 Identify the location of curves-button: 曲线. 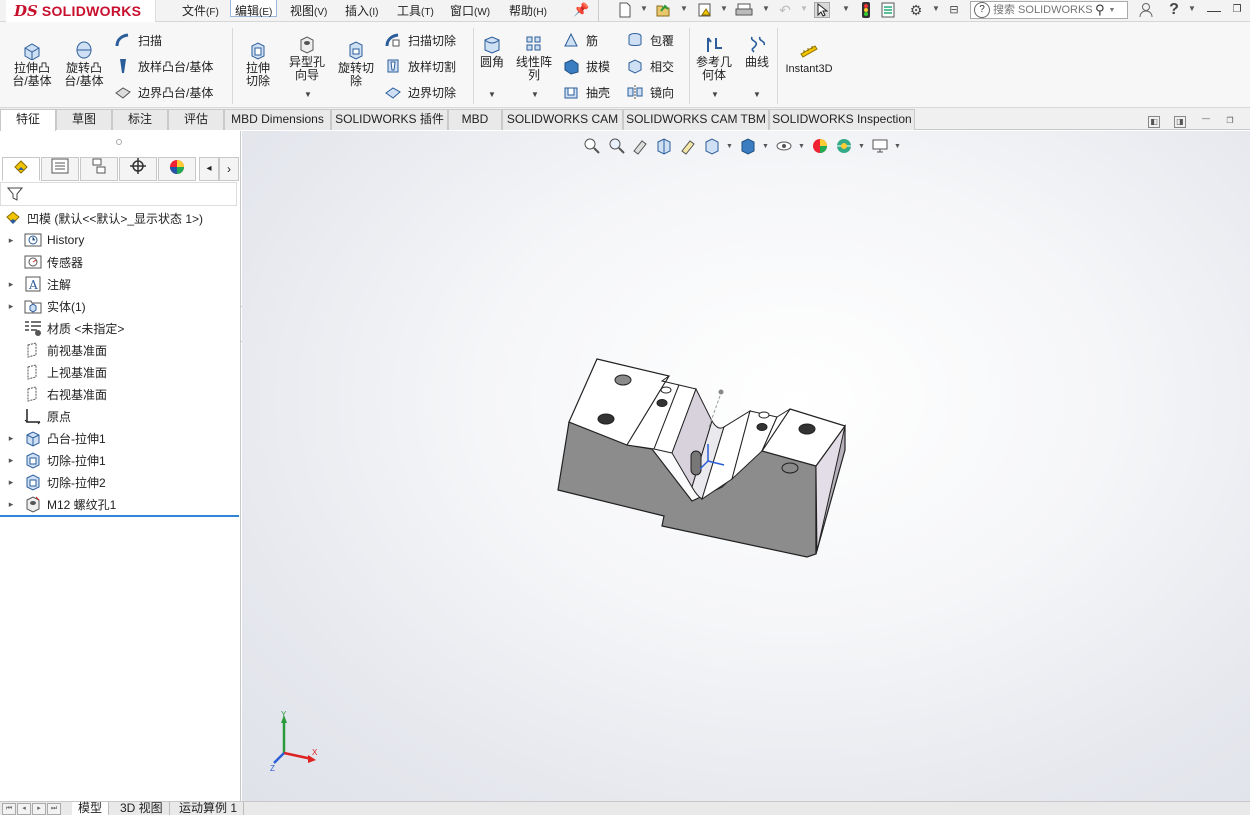
(757, 51).